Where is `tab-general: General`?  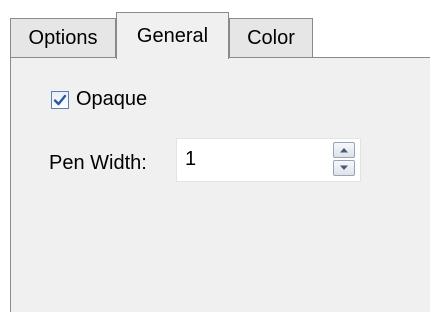
tab-general: General is located at coordinates (172, 35).